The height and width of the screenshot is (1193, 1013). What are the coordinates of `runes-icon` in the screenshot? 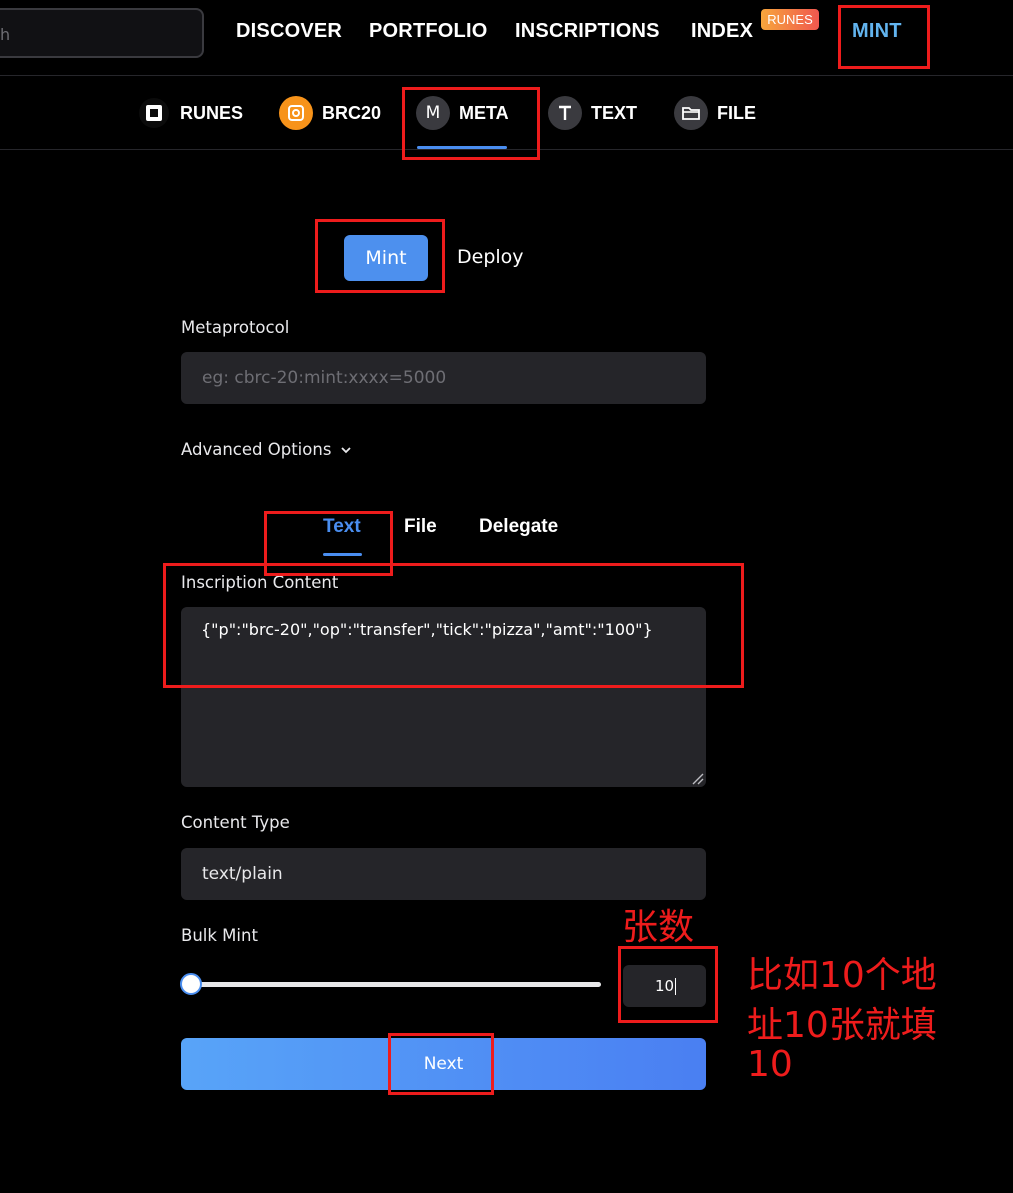 It's located at (154, 113).